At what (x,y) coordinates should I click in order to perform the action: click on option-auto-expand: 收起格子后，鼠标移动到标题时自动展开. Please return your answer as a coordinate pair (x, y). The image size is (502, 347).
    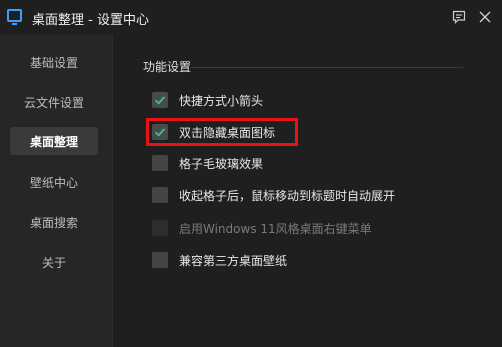
    Looking at the image, I should click on (273, 195).